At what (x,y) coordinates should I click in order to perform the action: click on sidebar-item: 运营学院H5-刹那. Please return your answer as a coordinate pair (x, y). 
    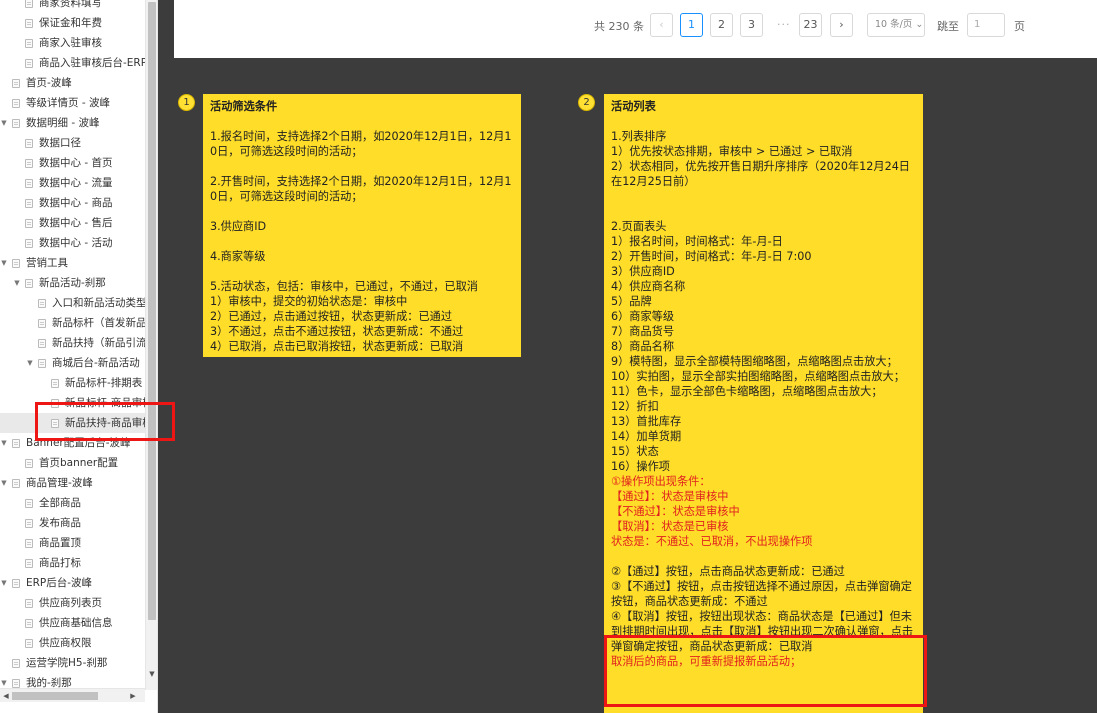
    Looking at the image, I should click on (72, 663).